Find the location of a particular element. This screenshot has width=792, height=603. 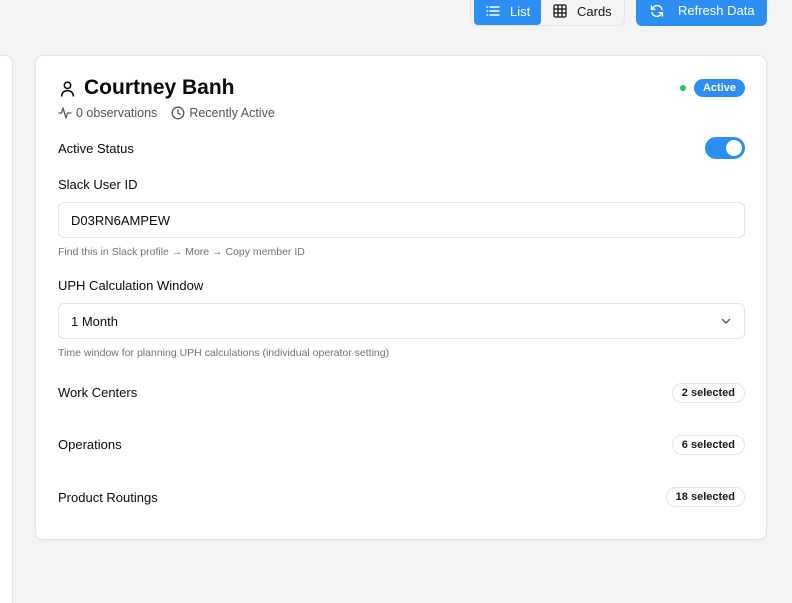

toggle-knob is located at coordinates (734, 148).